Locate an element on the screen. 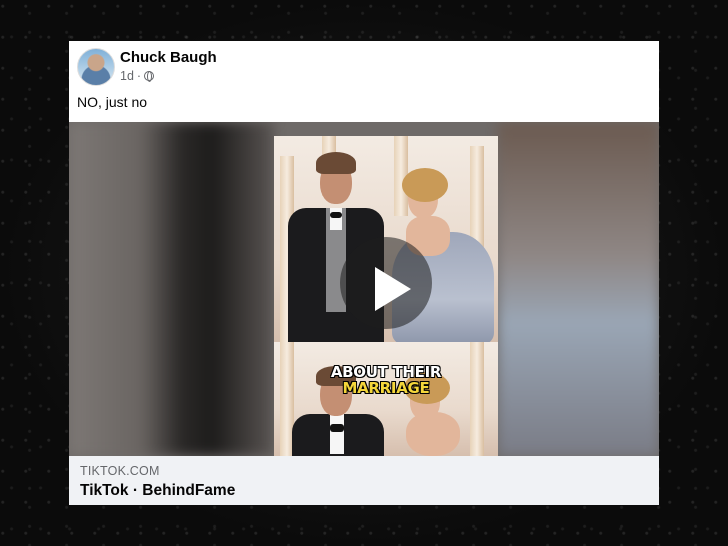 This screenshot has width=728, height=546. post-meta: 1d · is located at coordinates (137, 76).